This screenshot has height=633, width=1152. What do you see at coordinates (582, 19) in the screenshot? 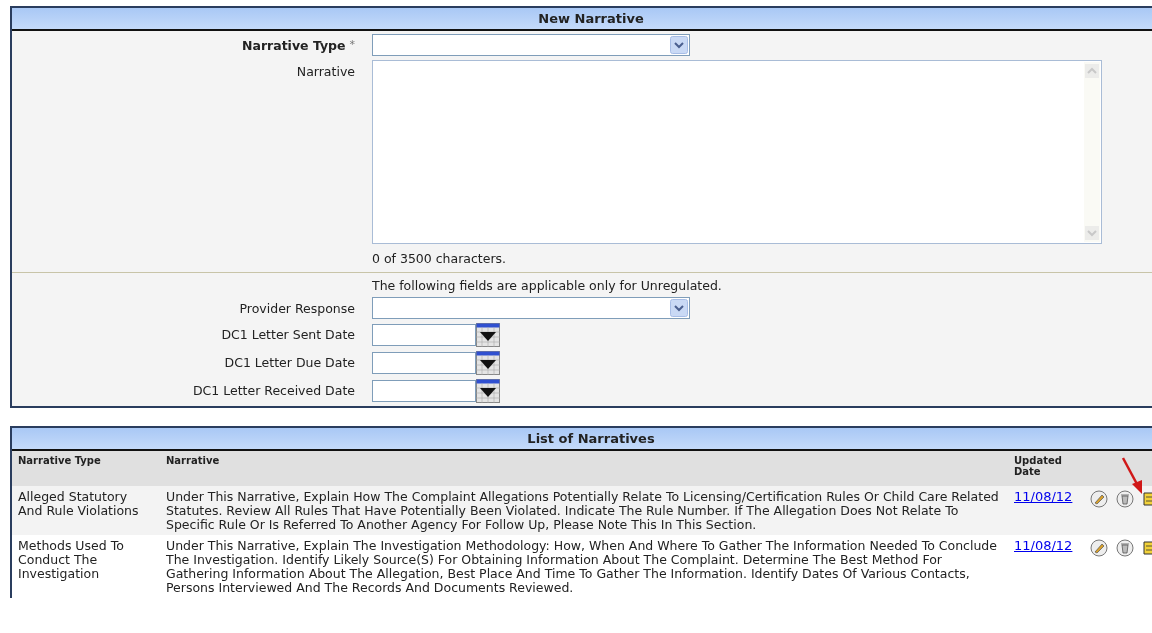
I see `panel-title: New Narrative` at bounding box center [582, 19].